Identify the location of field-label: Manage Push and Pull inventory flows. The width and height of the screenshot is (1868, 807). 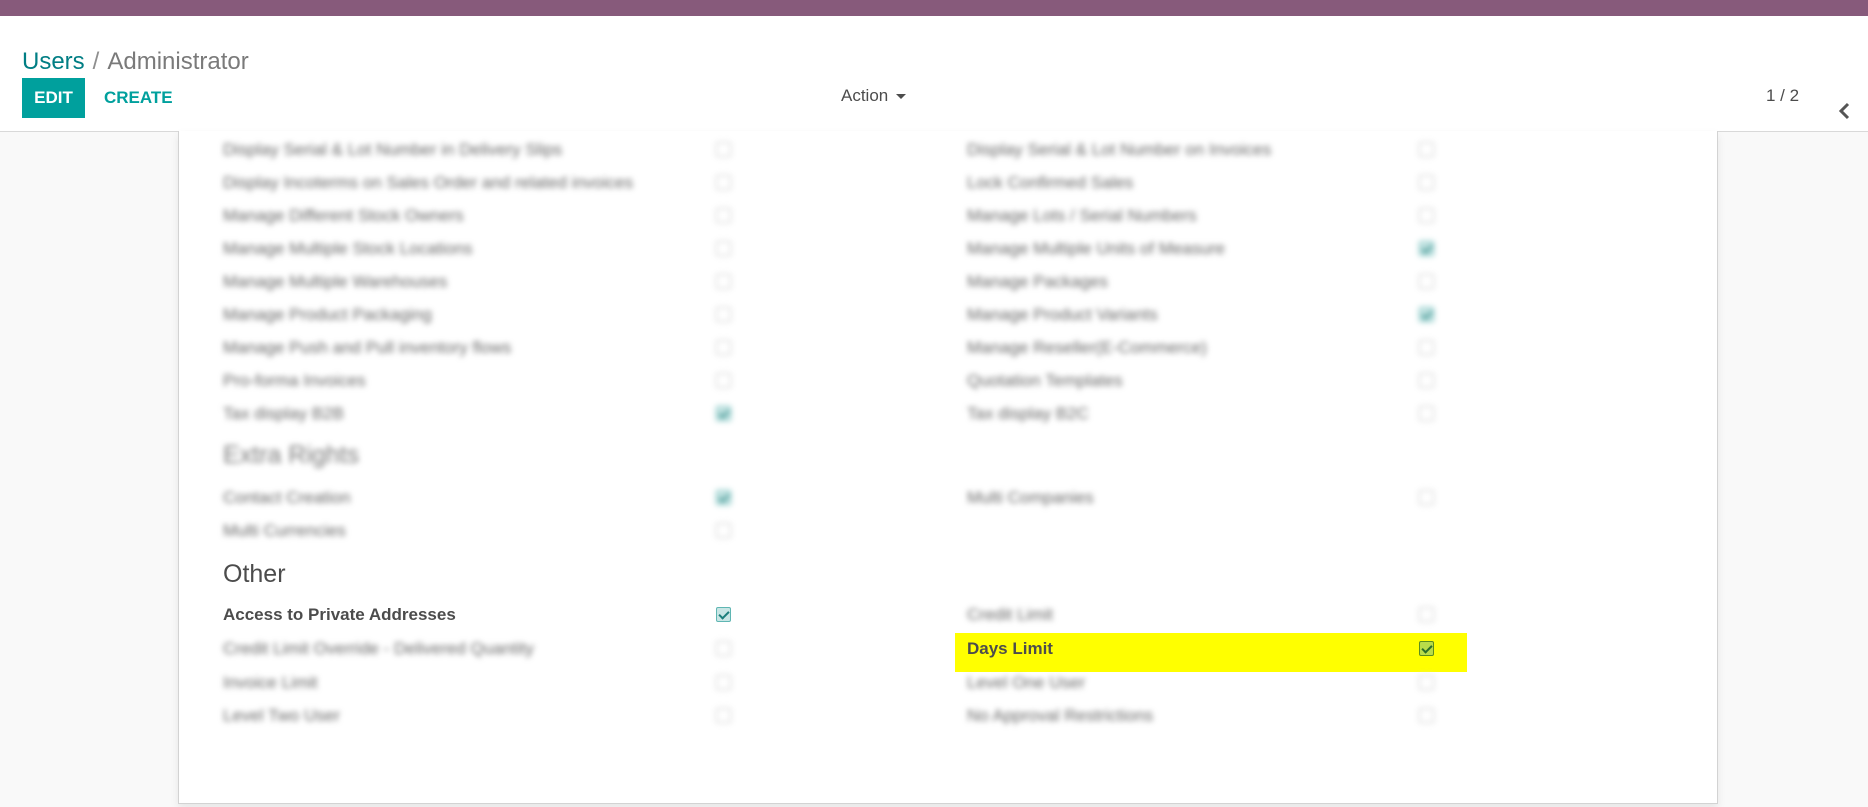
(367, 347).